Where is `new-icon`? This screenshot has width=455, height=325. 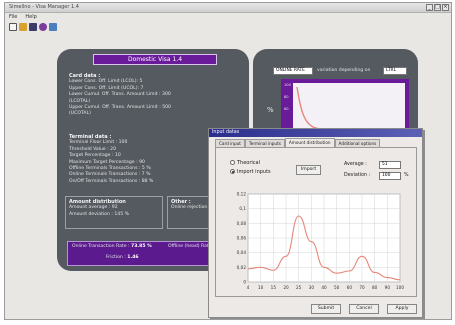
new-icon is located at coordinates (13, 26).